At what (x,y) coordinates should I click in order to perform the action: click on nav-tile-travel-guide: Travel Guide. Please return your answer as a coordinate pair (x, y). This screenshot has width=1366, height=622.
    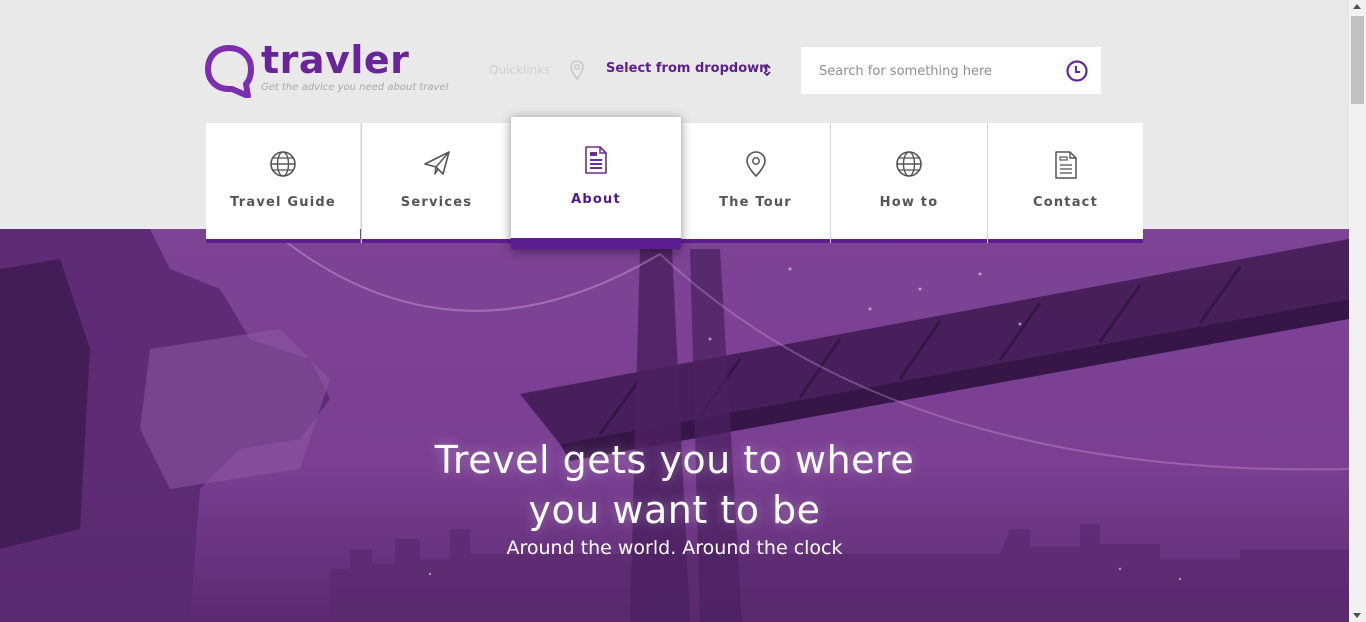
    Looking at the image, I should click on (283, 183).